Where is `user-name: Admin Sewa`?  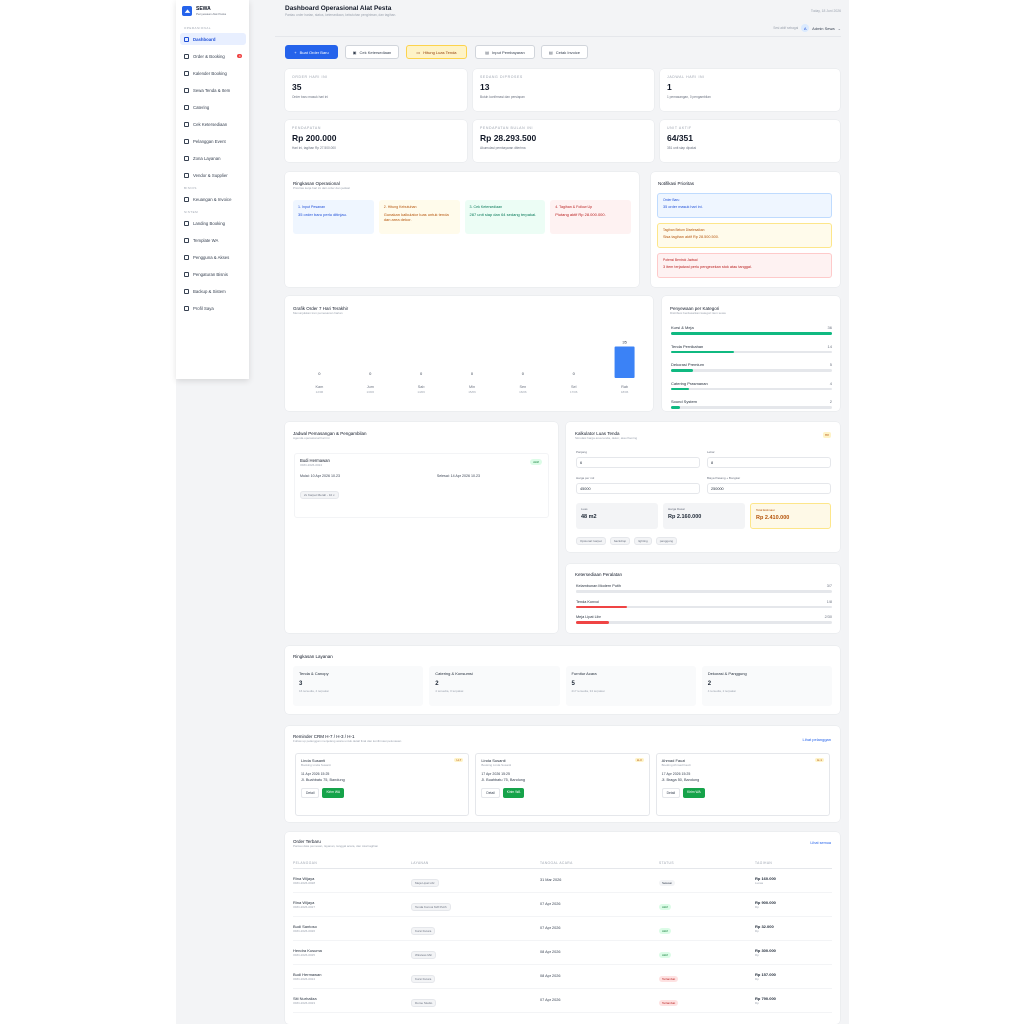 user-name: Admin Sewa is located at coordinates (823, 28).